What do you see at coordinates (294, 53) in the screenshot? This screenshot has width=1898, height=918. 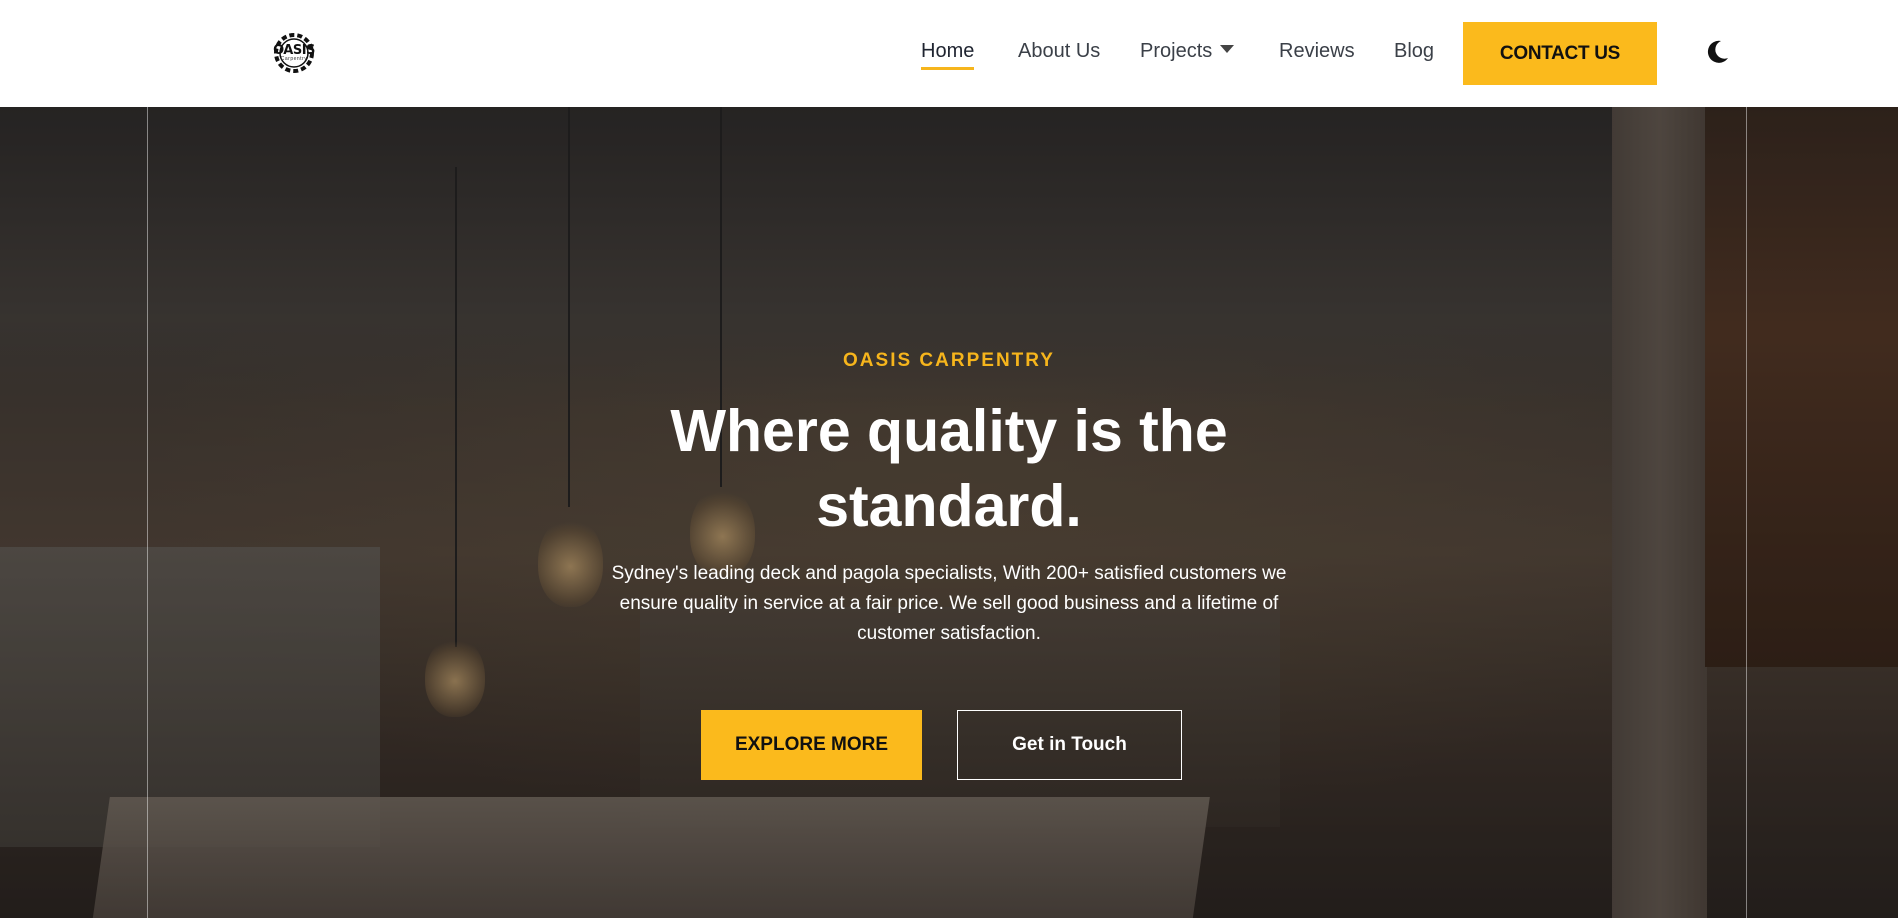 I see `brand-logo: OASIS Carpentry` at bounding box center [294, 53].